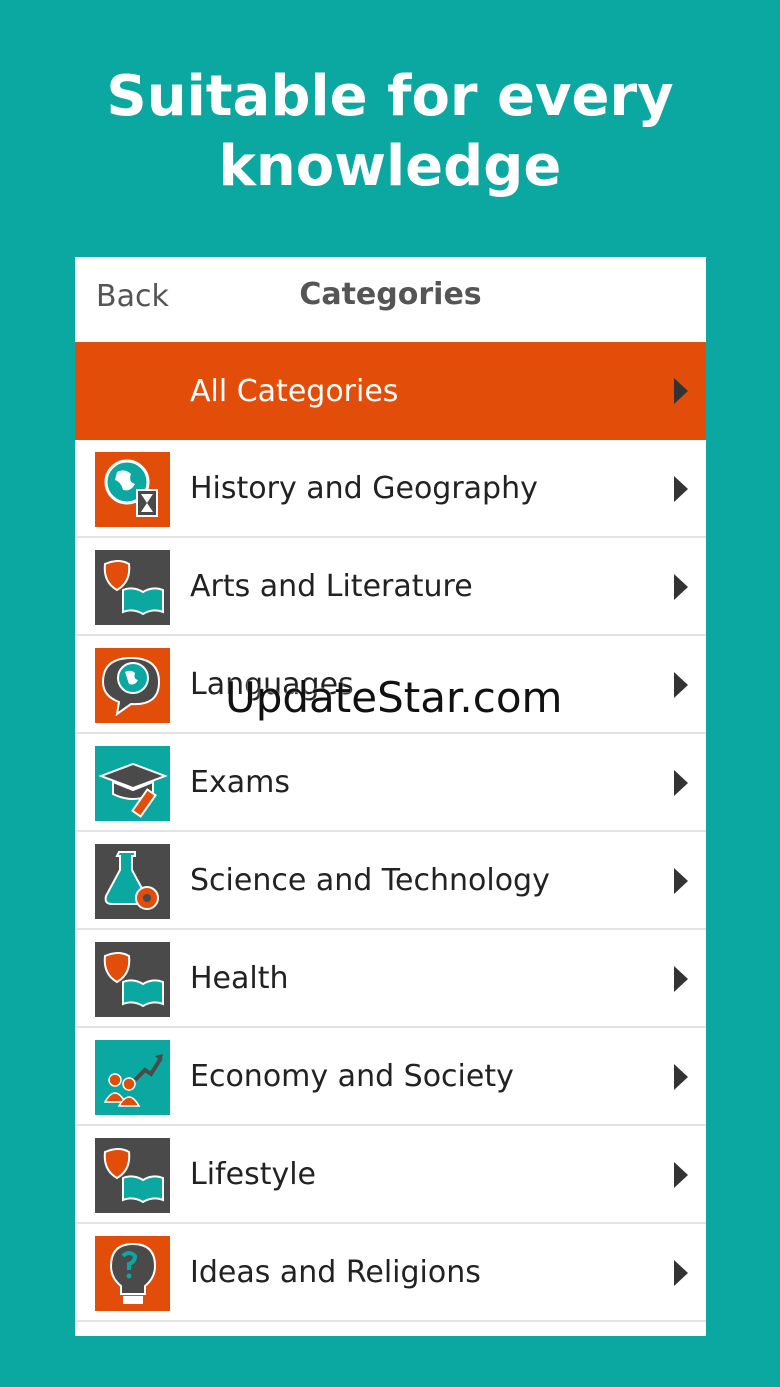  What do you see at coordinates (390, 979) in the screenshot?
I see `category-row-health: Health` at bounding box center [390, 979].